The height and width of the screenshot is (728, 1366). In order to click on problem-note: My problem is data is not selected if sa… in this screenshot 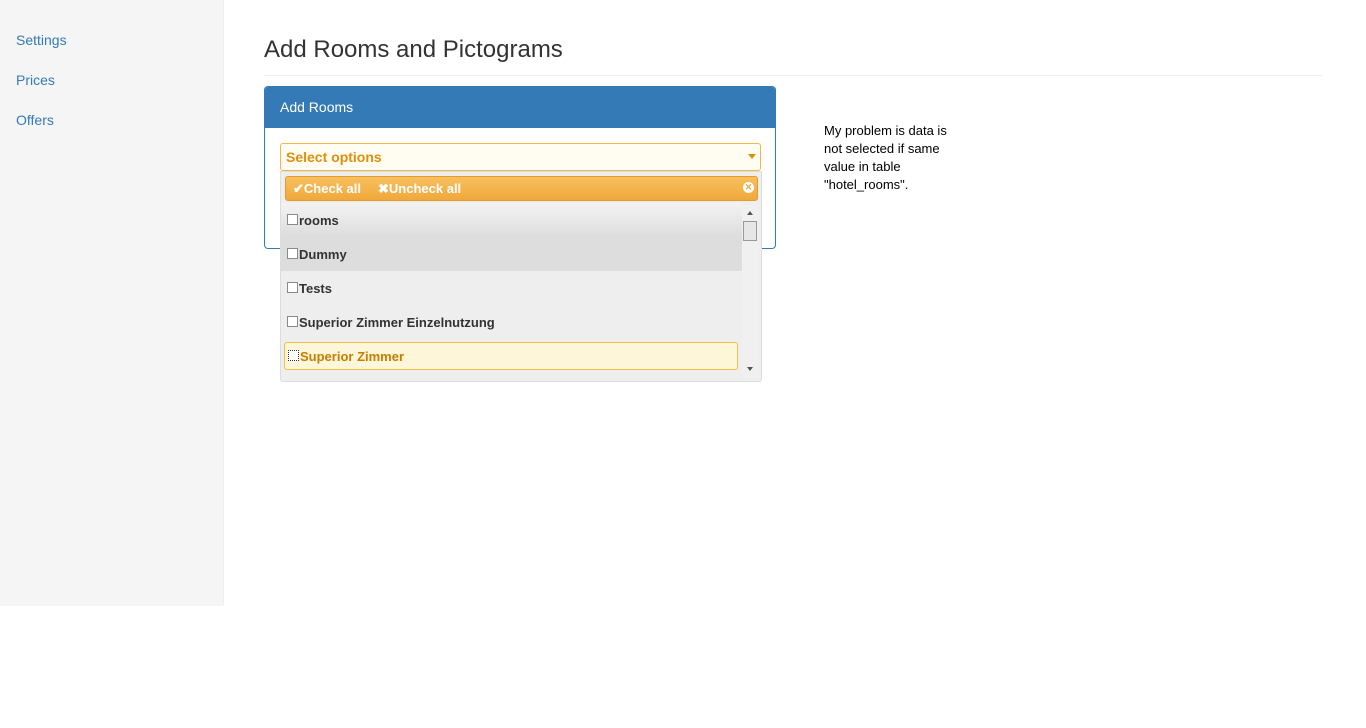, I will do `click(899, 158)`.